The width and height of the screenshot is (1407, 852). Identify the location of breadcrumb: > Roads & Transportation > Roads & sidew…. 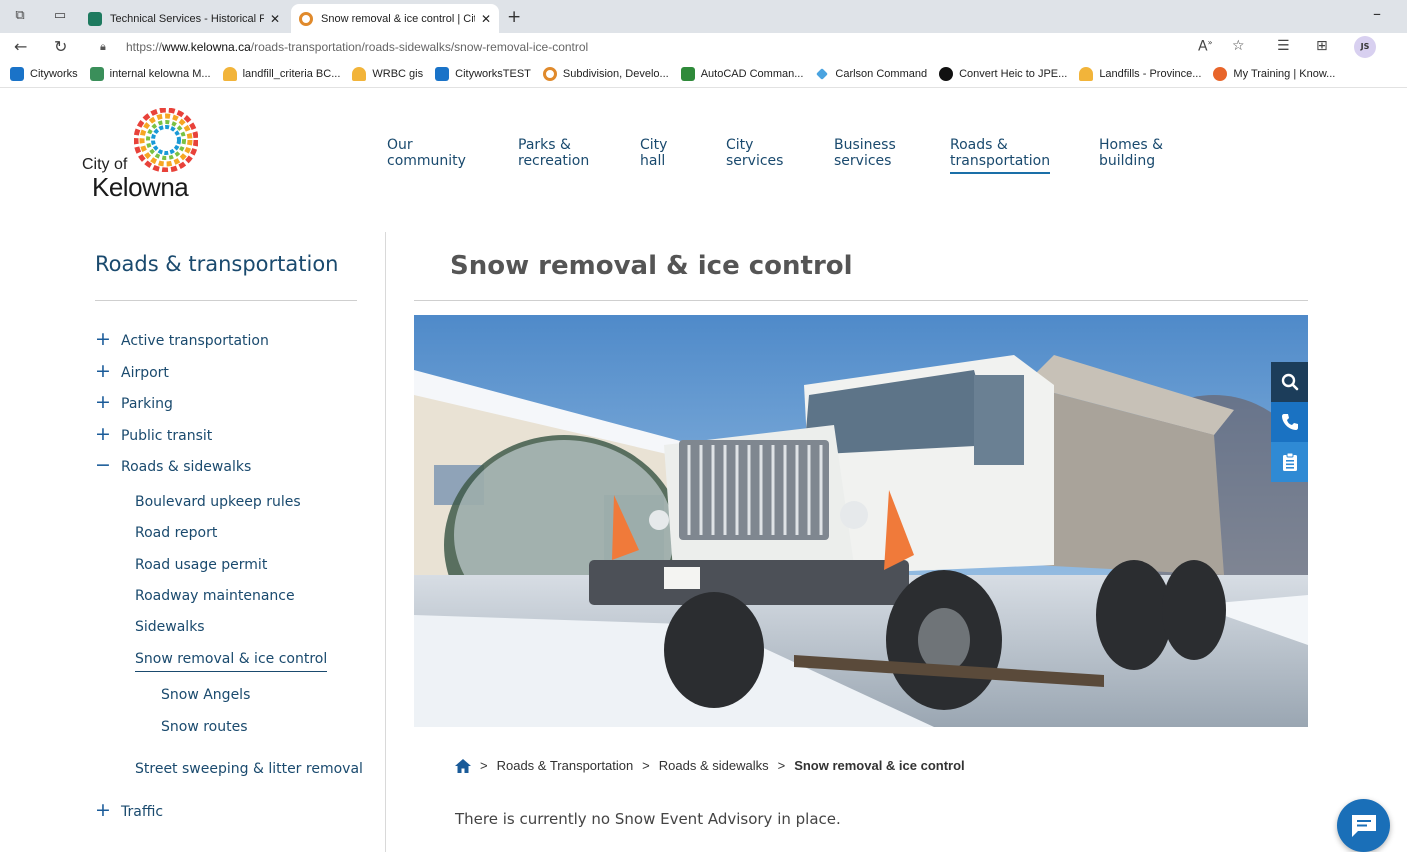
(710, 765).